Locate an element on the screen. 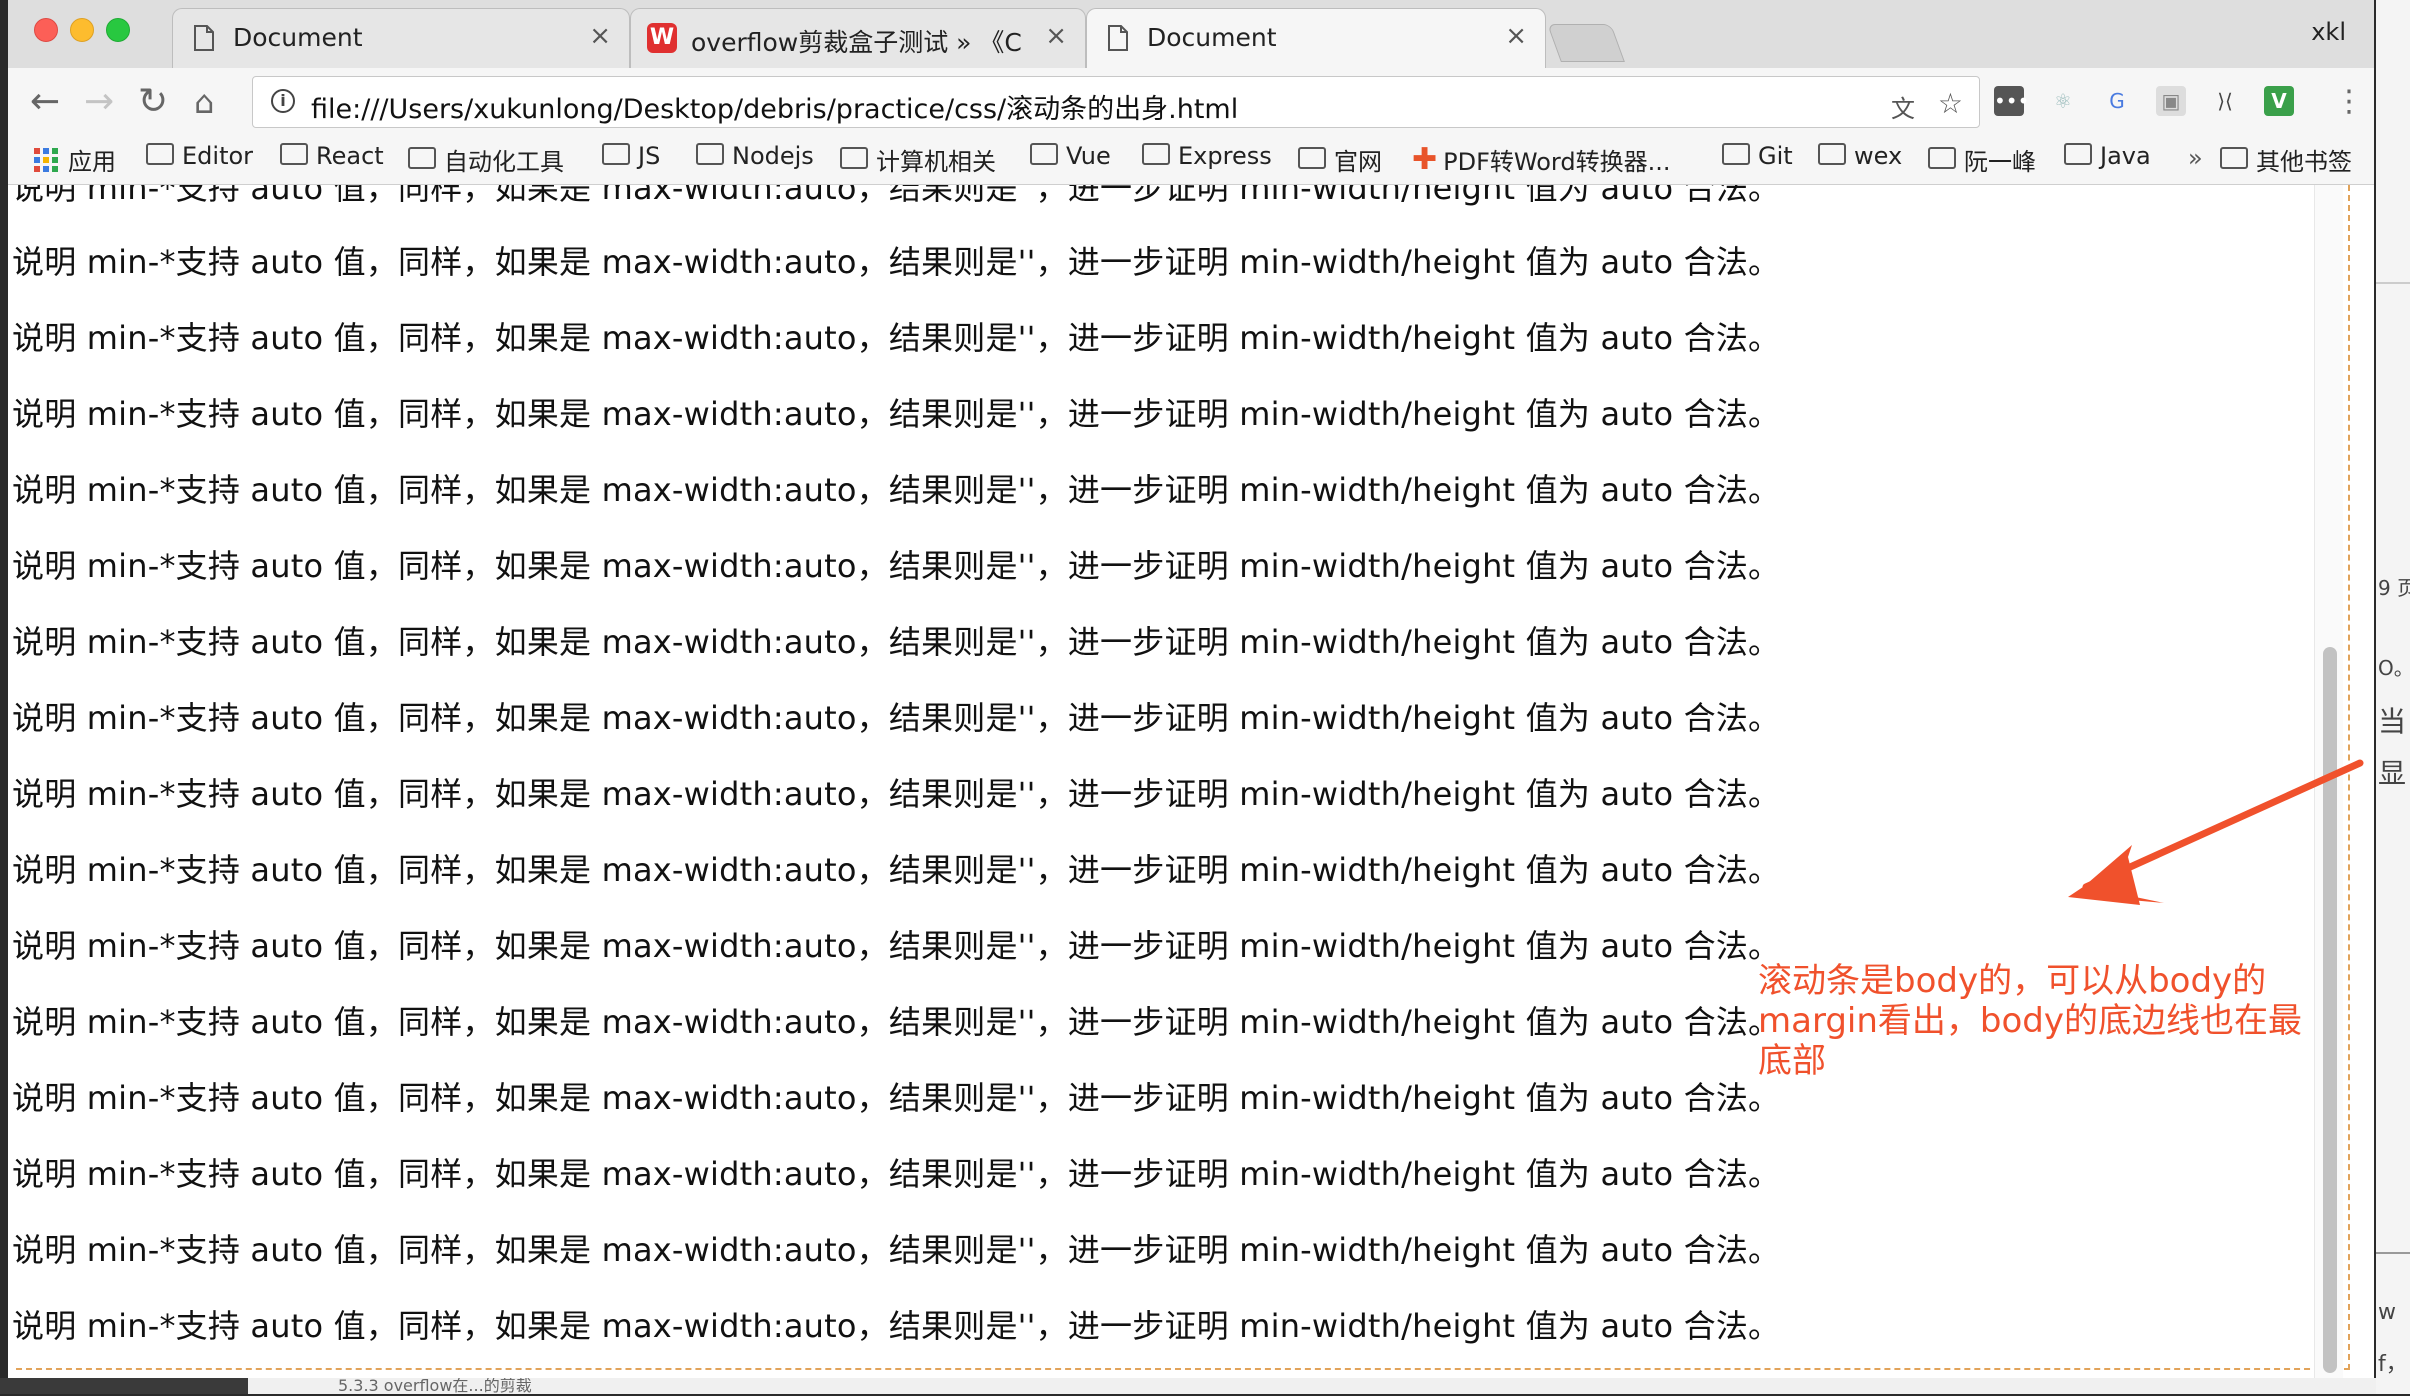  bookmark-label: 阮一峰 is located at coordinates (2000, 162).